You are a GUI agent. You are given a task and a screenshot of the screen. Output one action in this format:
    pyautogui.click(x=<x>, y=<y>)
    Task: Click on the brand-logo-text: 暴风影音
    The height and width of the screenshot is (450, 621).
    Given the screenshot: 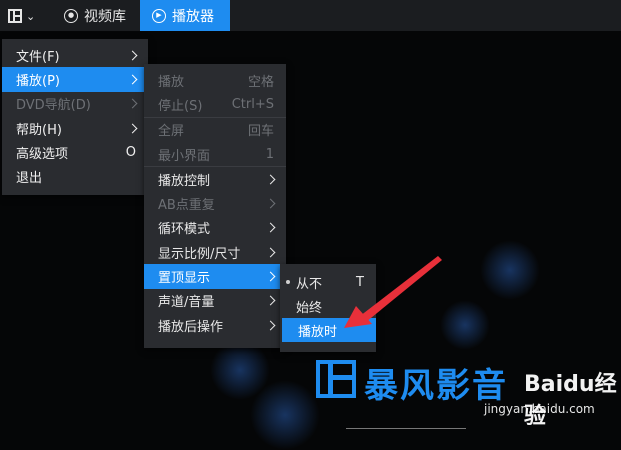 What is the action you would take?
    pyautogui.click(x=436, y=386)
    